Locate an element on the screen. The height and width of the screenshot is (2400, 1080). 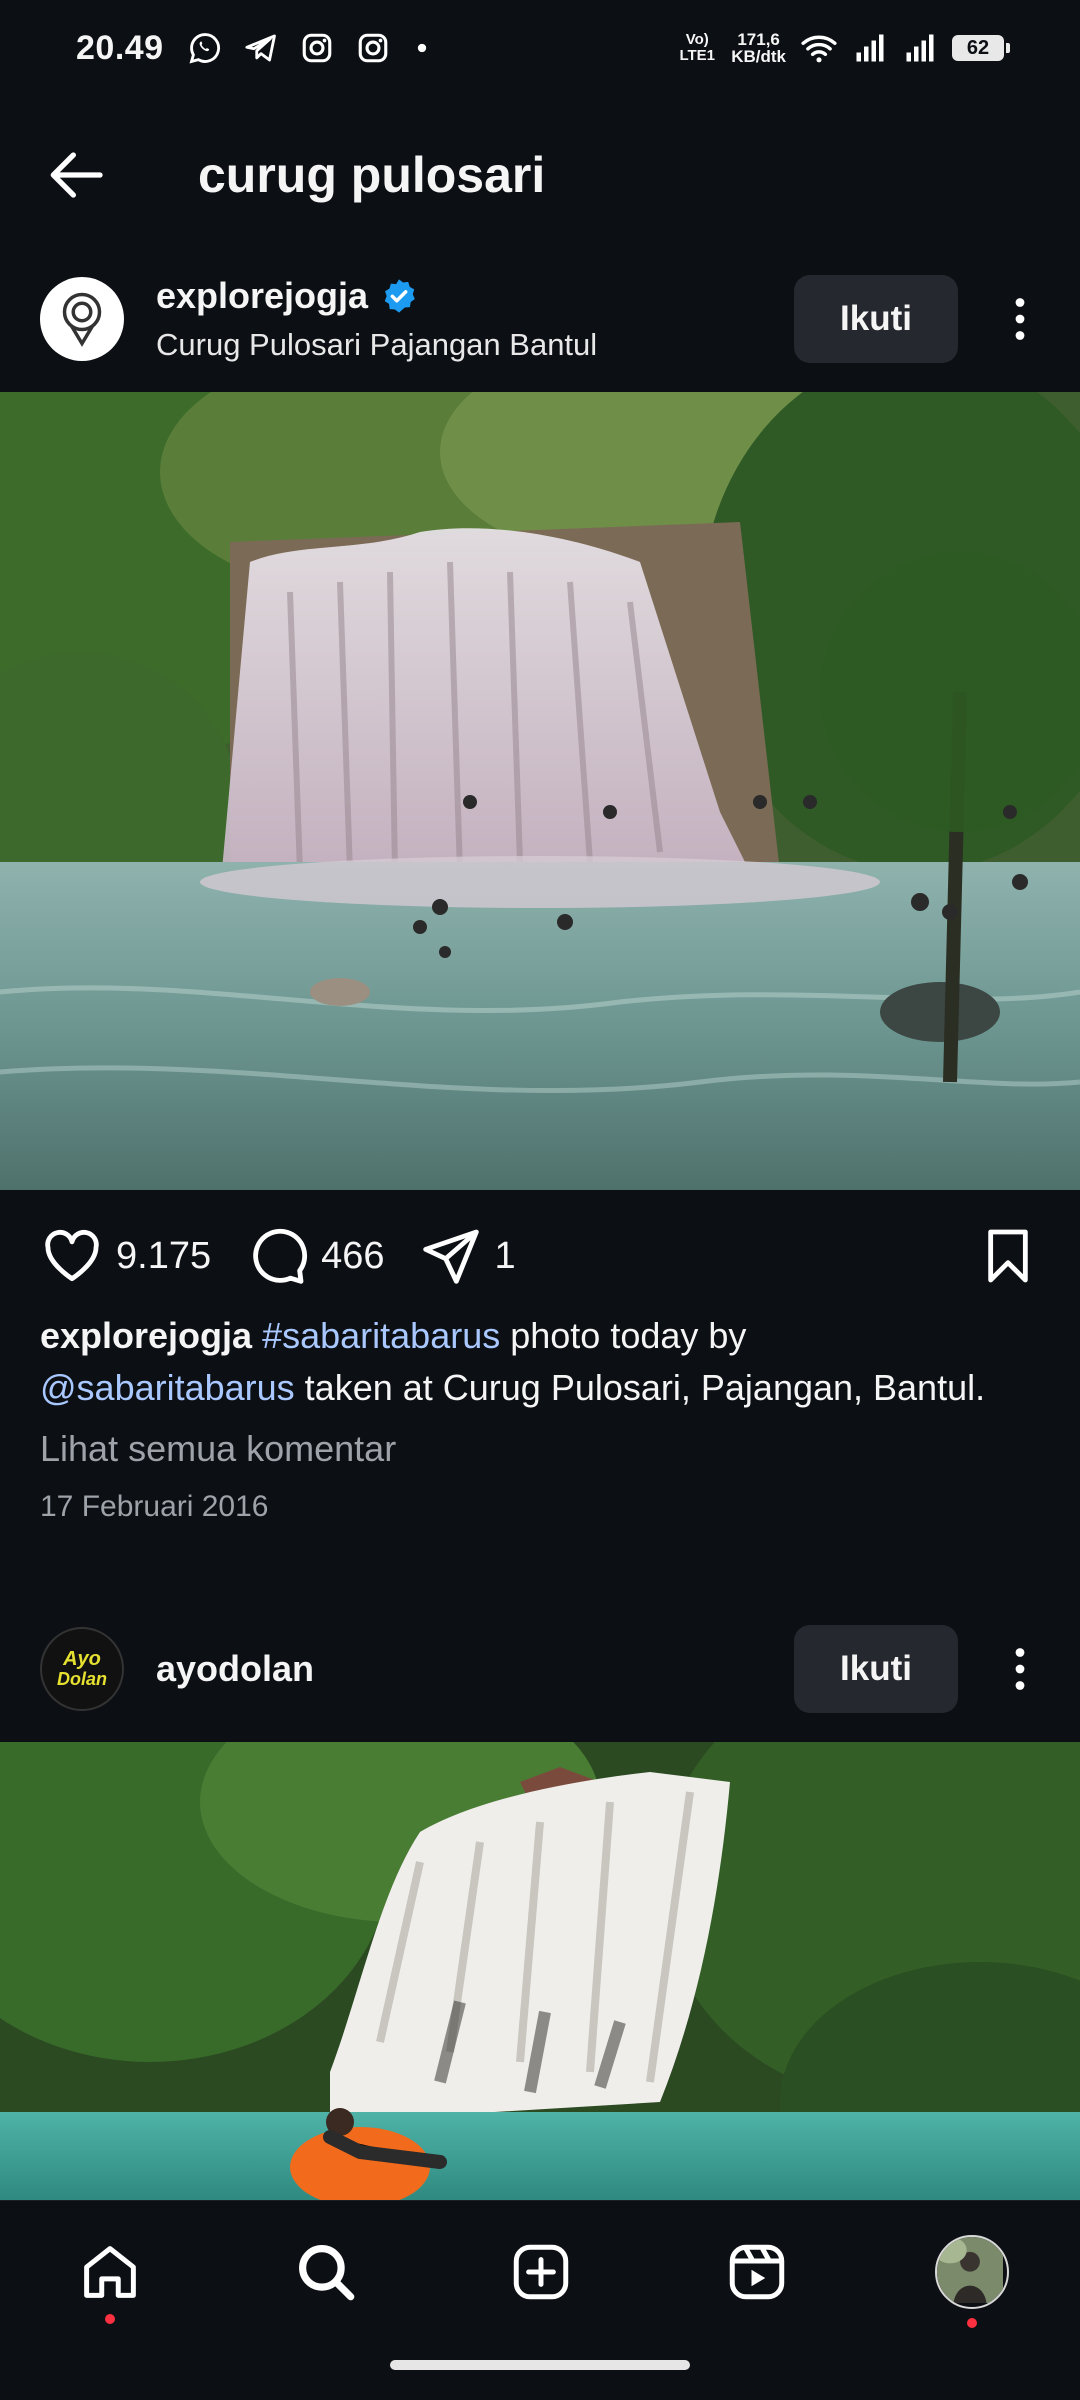
post-author: ayodolan is located at coordinates (235, 1669).